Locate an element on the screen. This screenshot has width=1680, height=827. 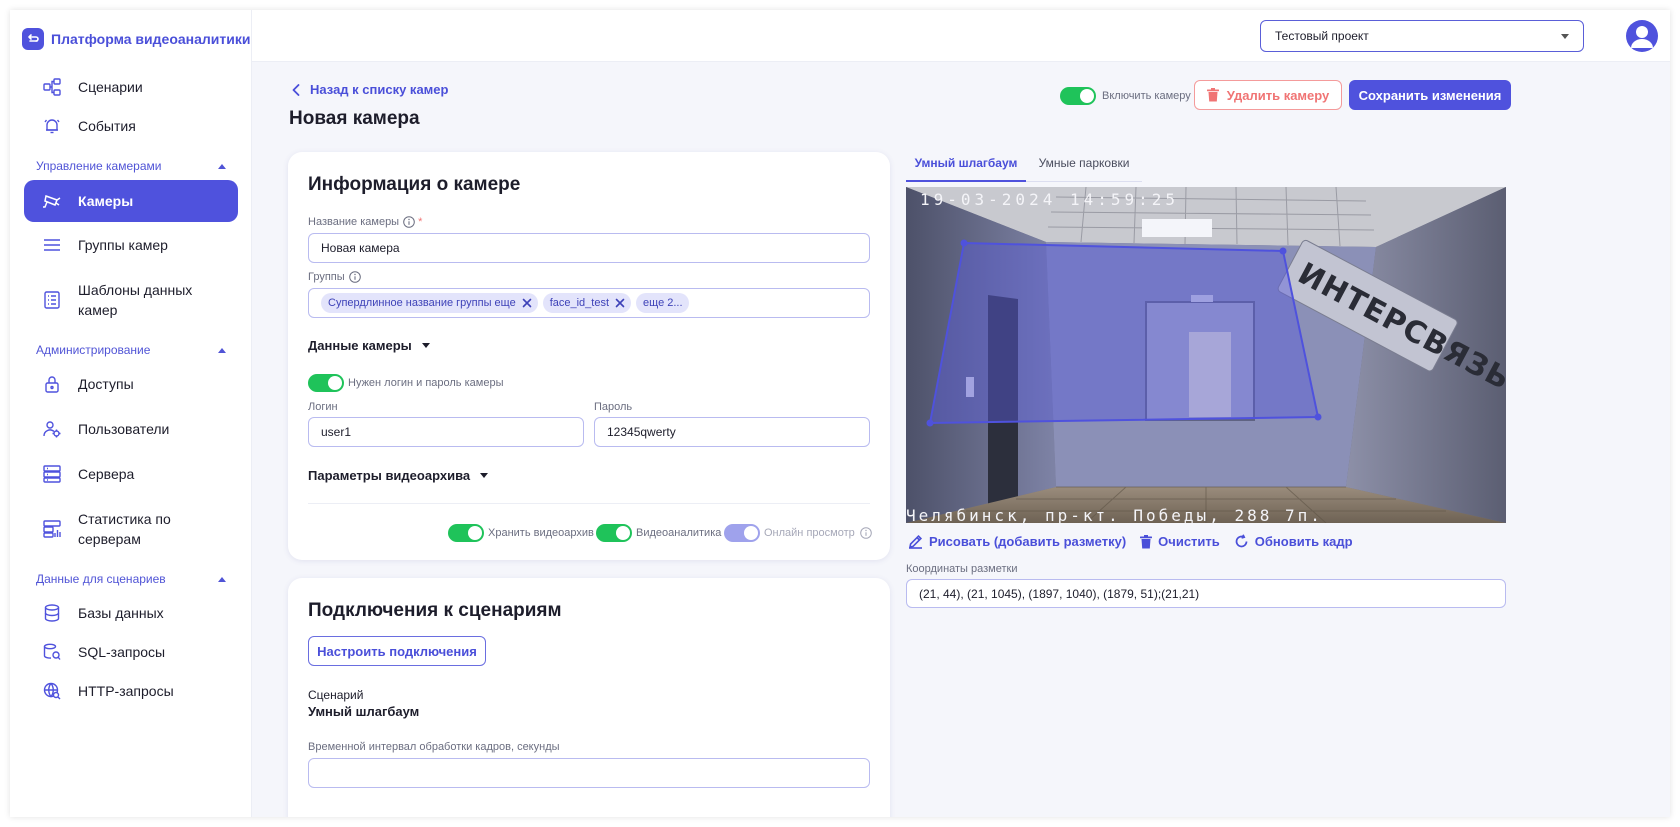
camera-name-label: Название камеры * is located at coordinates (365, 222).